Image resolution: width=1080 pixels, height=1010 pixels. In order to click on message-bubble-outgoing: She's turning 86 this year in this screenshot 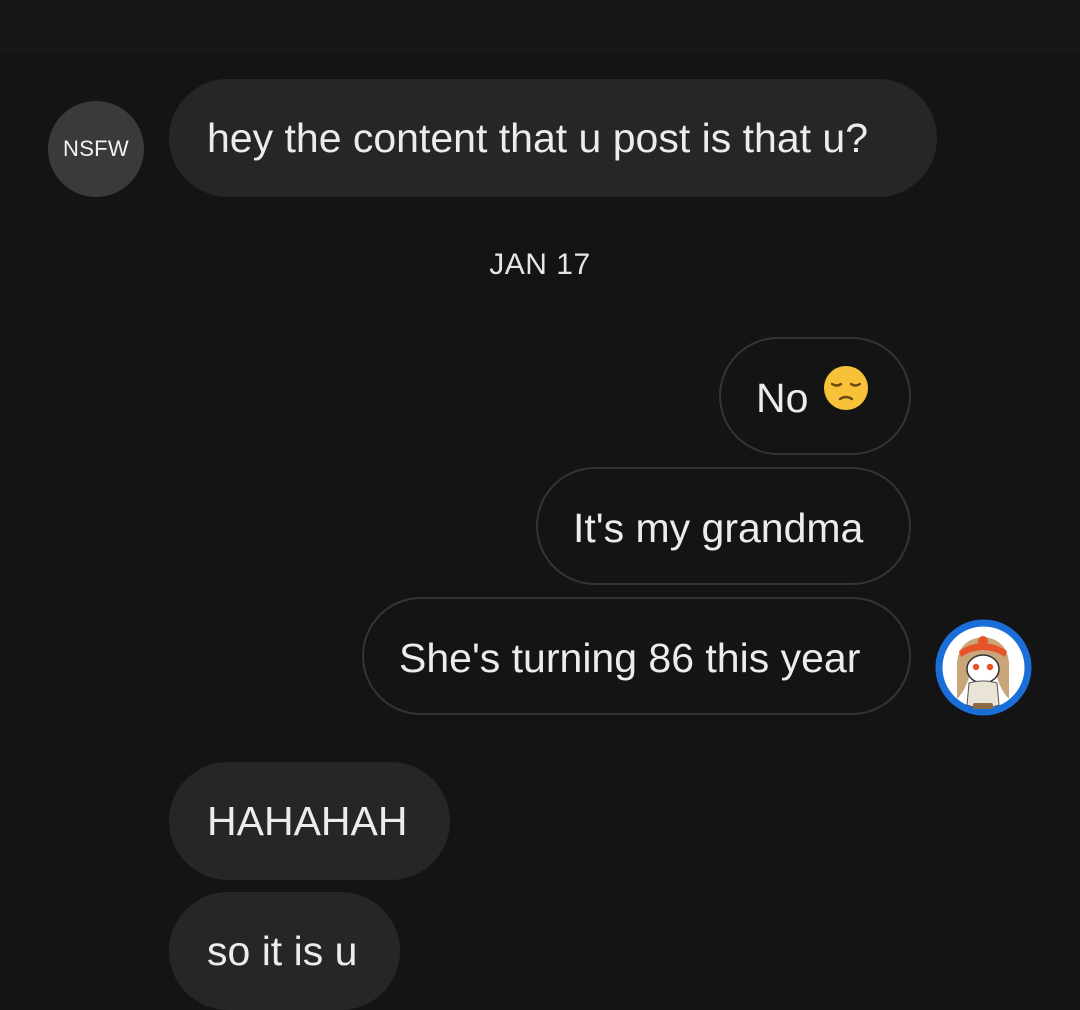, I will do `click(636, 656)`.